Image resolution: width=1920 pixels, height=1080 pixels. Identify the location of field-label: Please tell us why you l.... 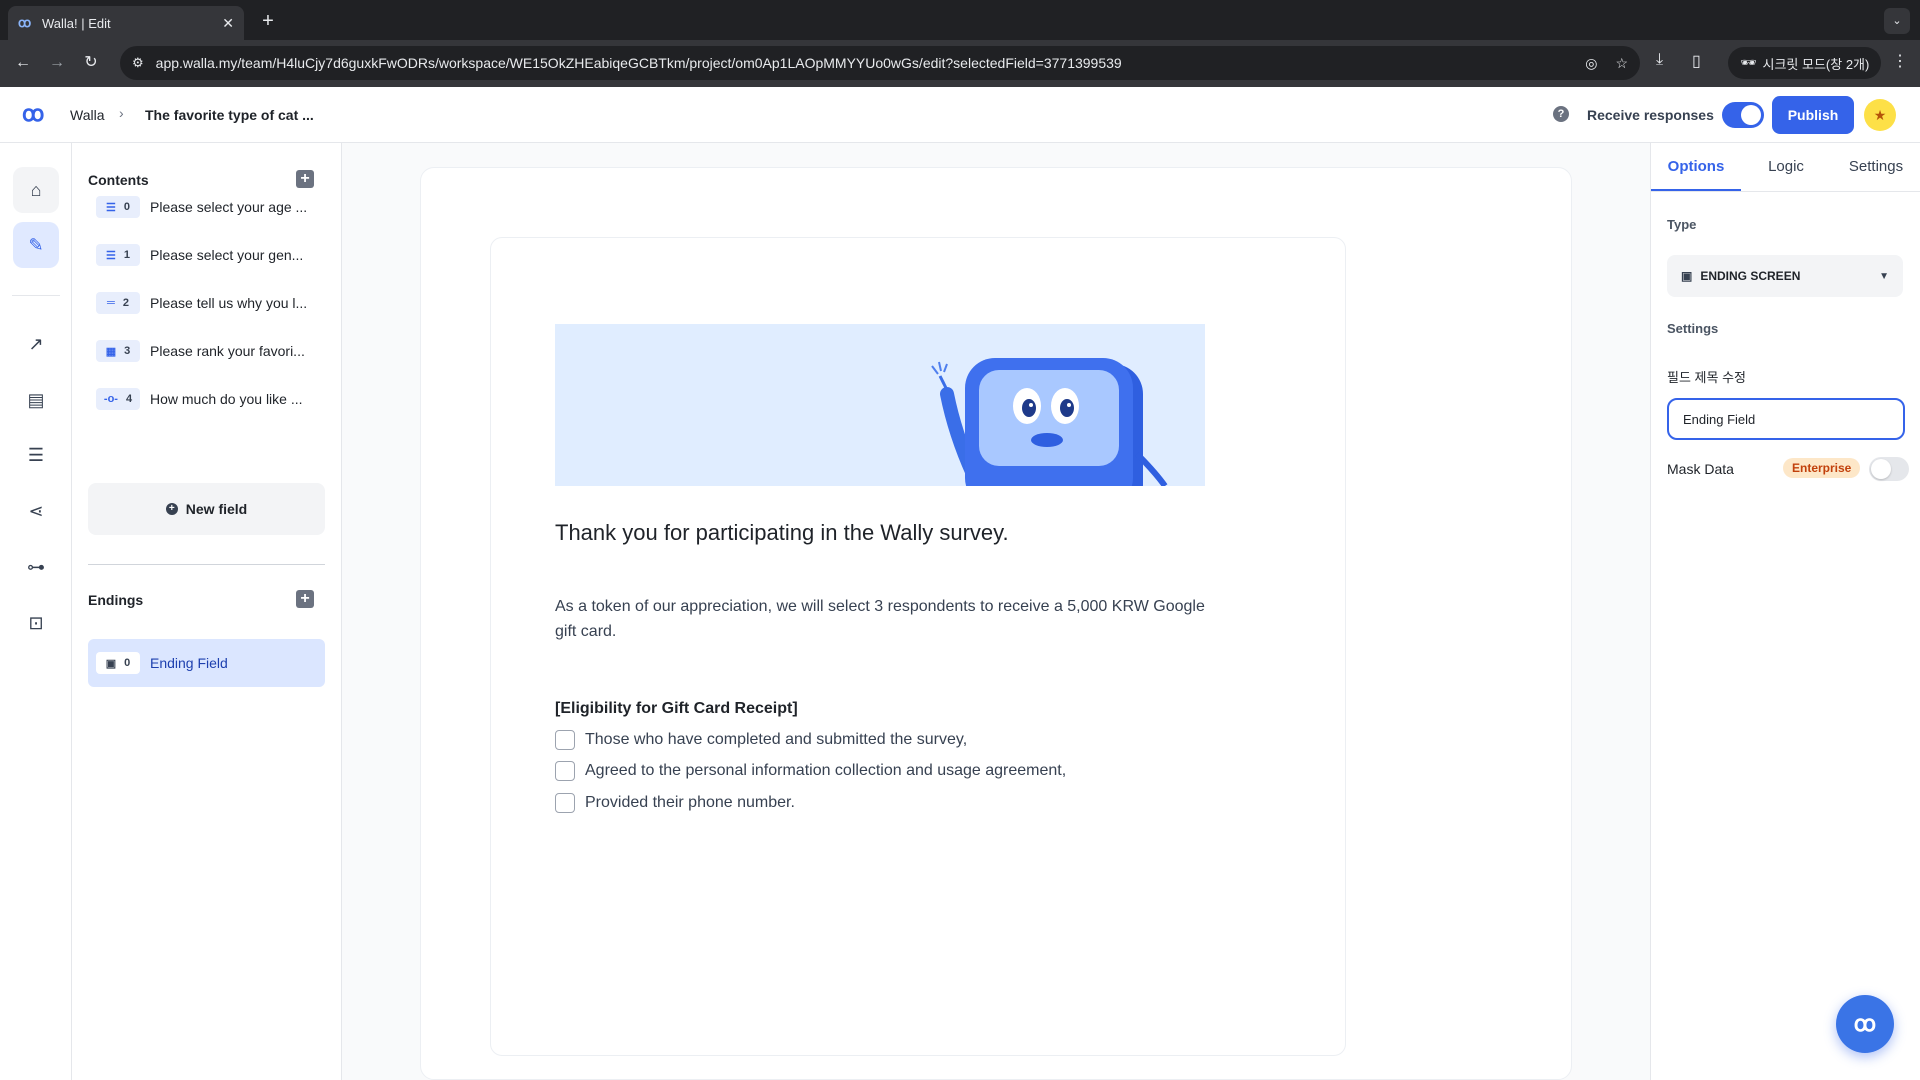
(229, 303).